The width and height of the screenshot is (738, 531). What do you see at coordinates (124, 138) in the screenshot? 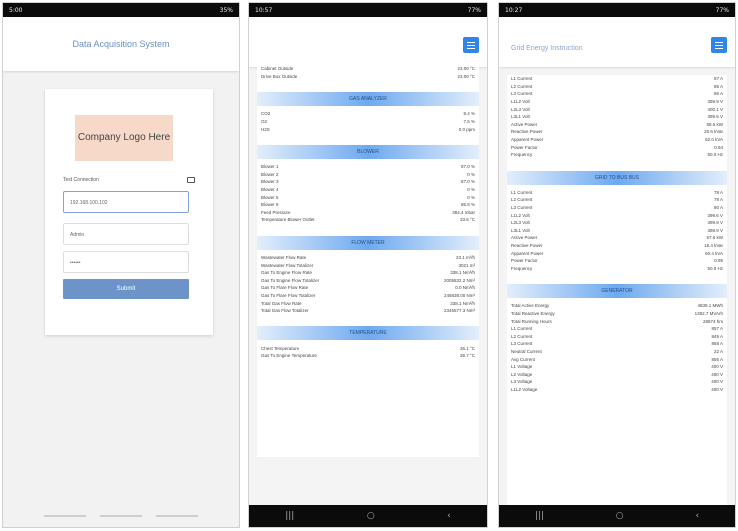
I see `company-logo-placeholder: Company Logo Here` at bounding box center [124, 138].